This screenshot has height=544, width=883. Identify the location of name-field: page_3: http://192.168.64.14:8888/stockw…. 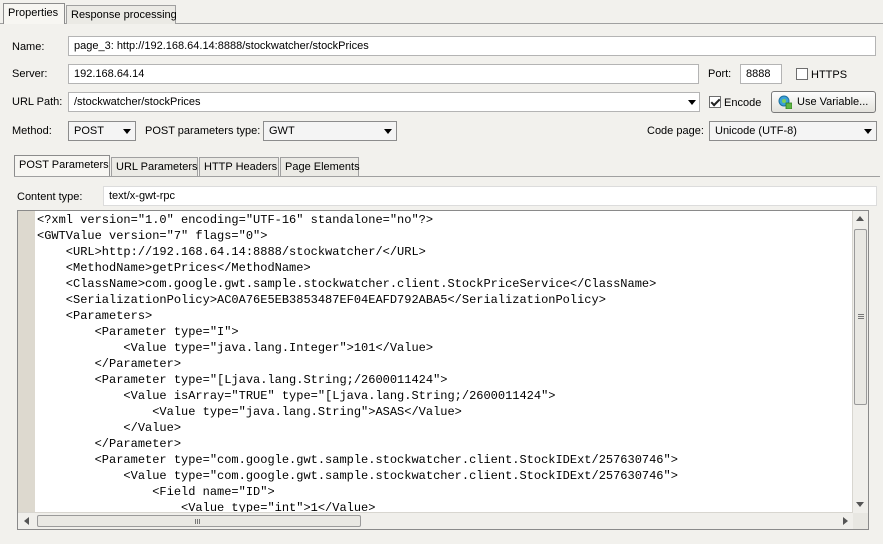
(472, 46).